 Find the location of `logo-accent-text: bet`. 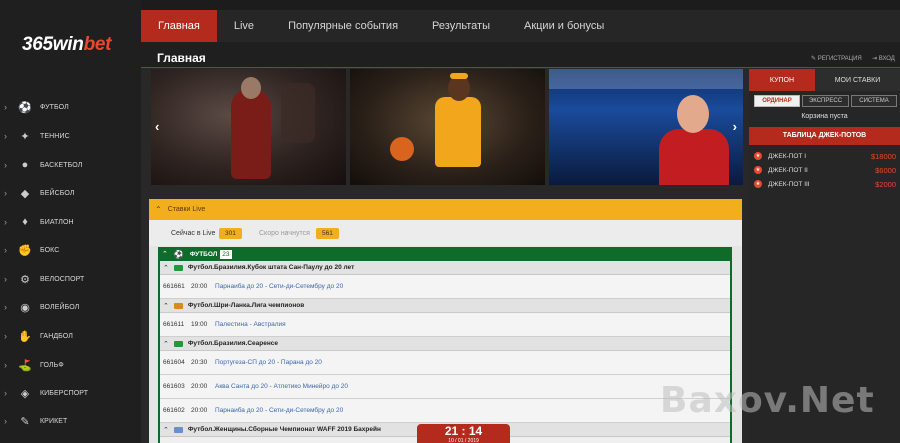

logo-accent-text: bet is located at coordinates (97, 44).